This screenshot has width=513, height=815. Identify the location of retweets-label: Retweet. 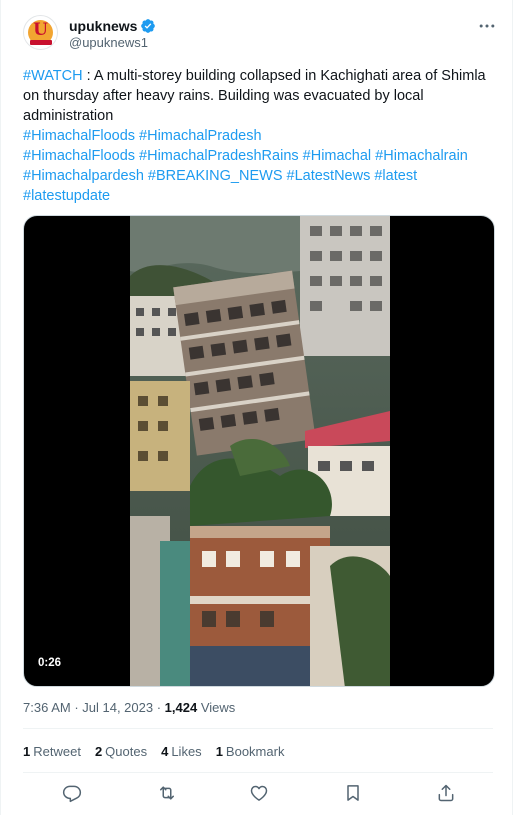
(57, 751).